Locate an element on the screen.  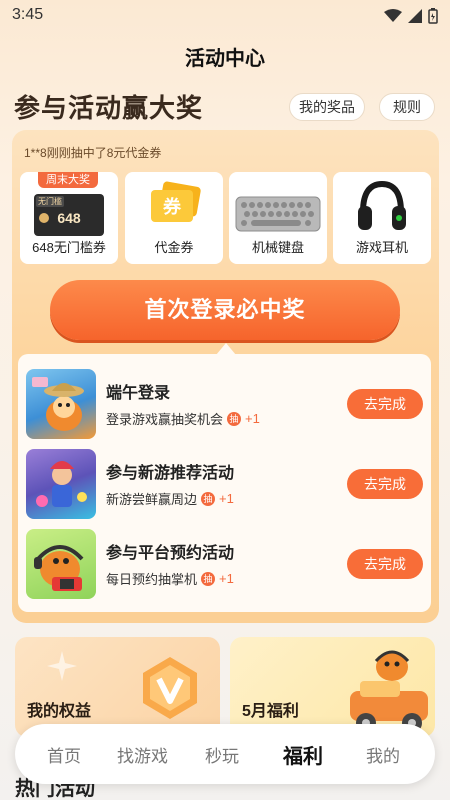
prize-label: 机械键盘 is located at coordinates (277, 247).